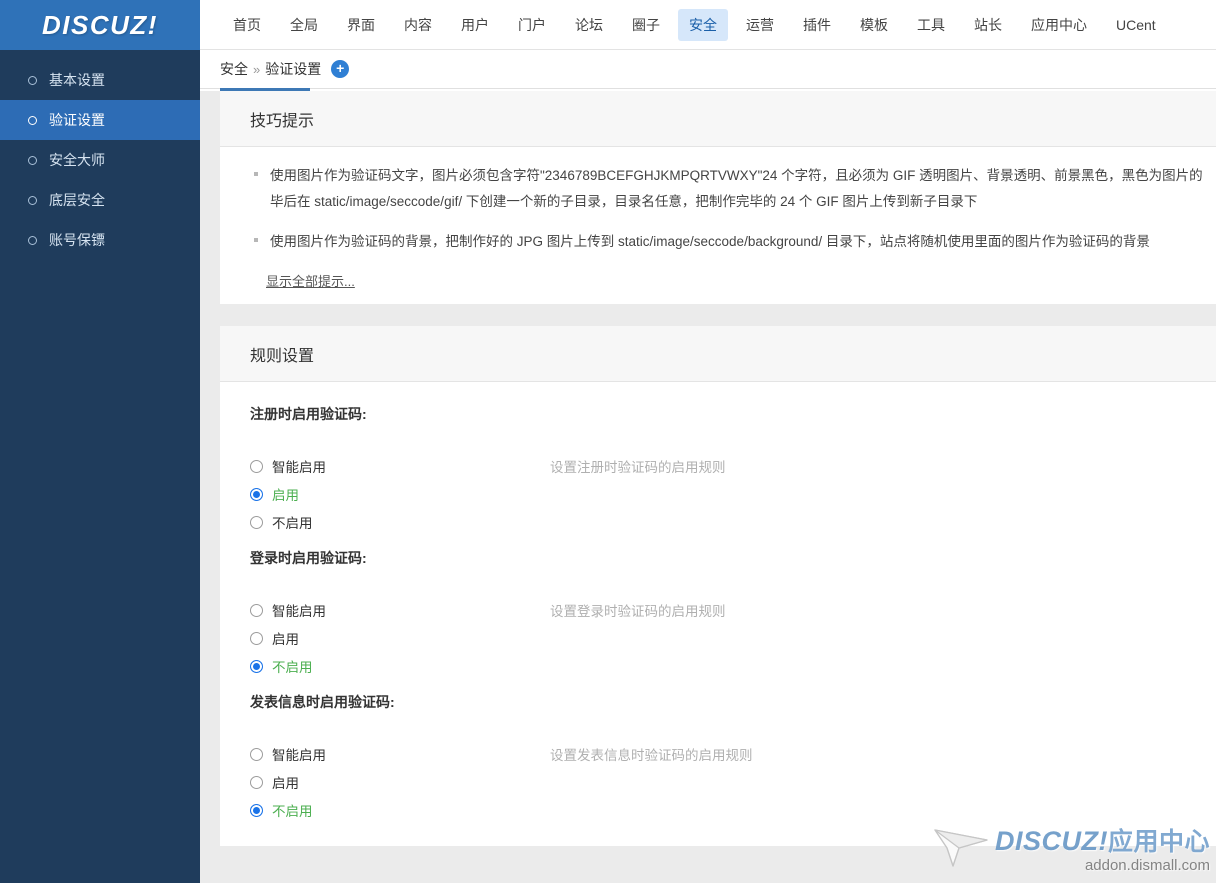  Describe the element at coordinates (361, 25) in the screenshot. I see `nav-item-2: 界面` at that location.